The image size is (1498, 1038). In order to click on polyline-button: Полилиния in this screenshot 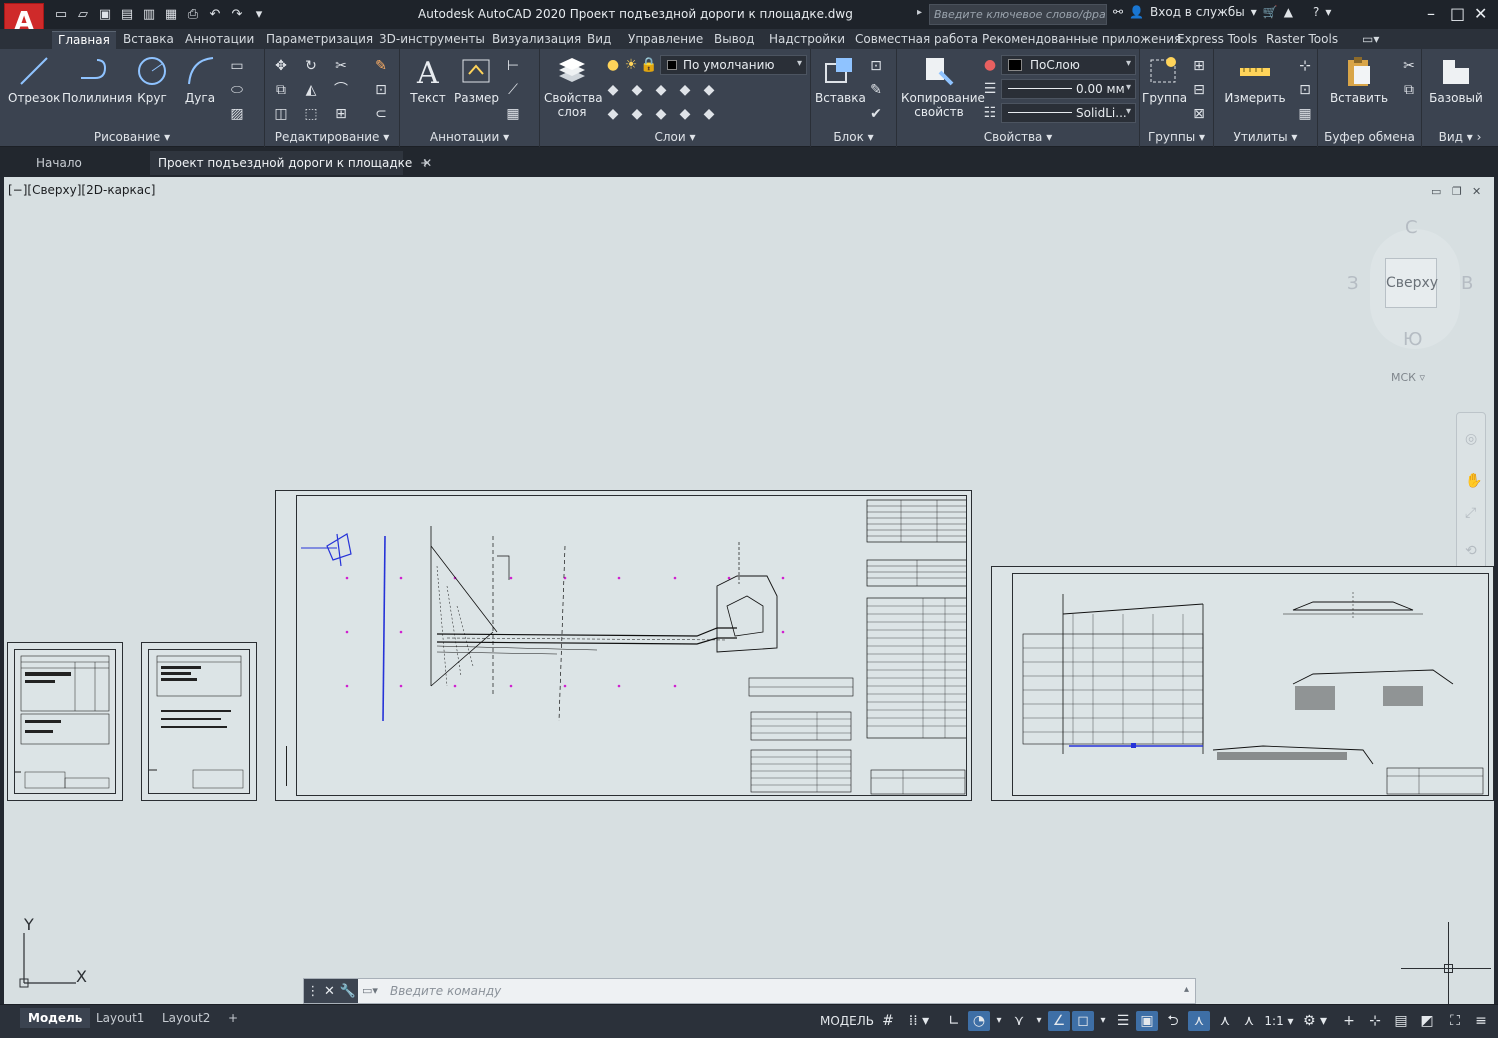, I will do `click(97, 79)`.